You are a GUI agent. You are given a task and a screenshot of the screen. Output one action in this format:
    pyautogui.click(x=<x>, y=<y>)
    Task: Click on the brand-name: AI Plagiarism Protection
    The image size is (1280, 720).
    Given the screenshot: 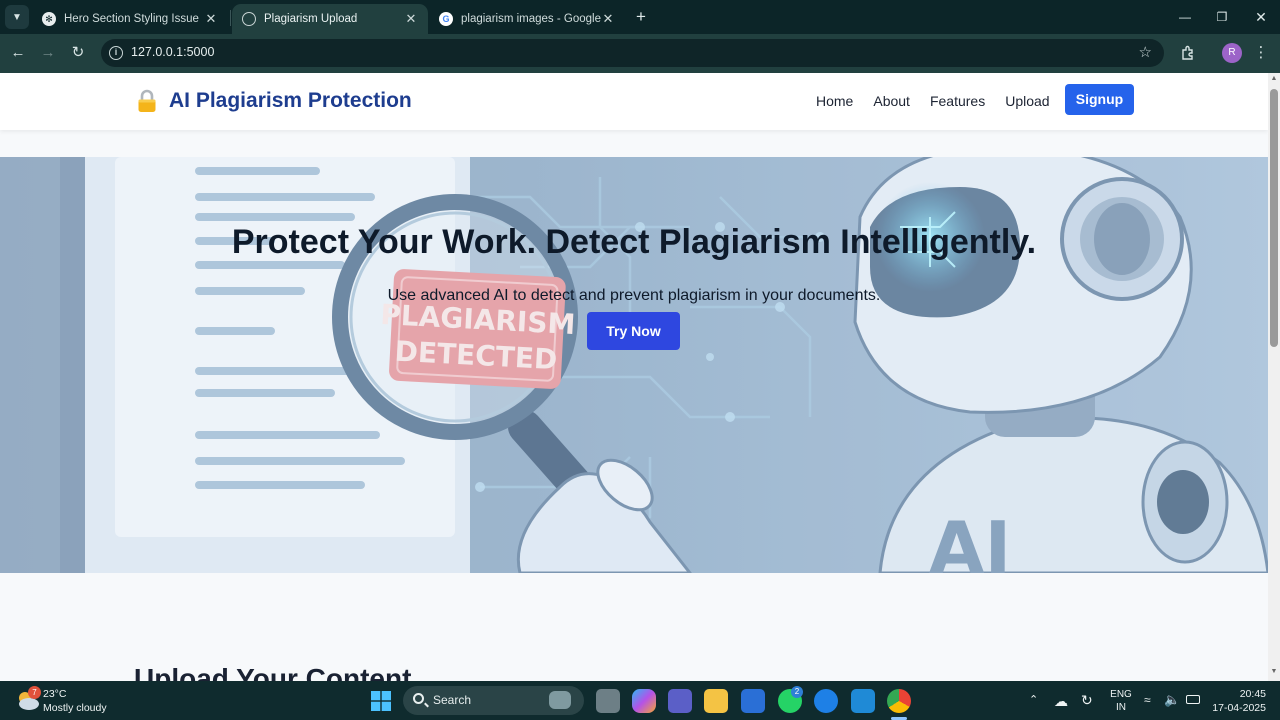 What is the action you would take?
    pyautogui.click(x=290, y=100)
    